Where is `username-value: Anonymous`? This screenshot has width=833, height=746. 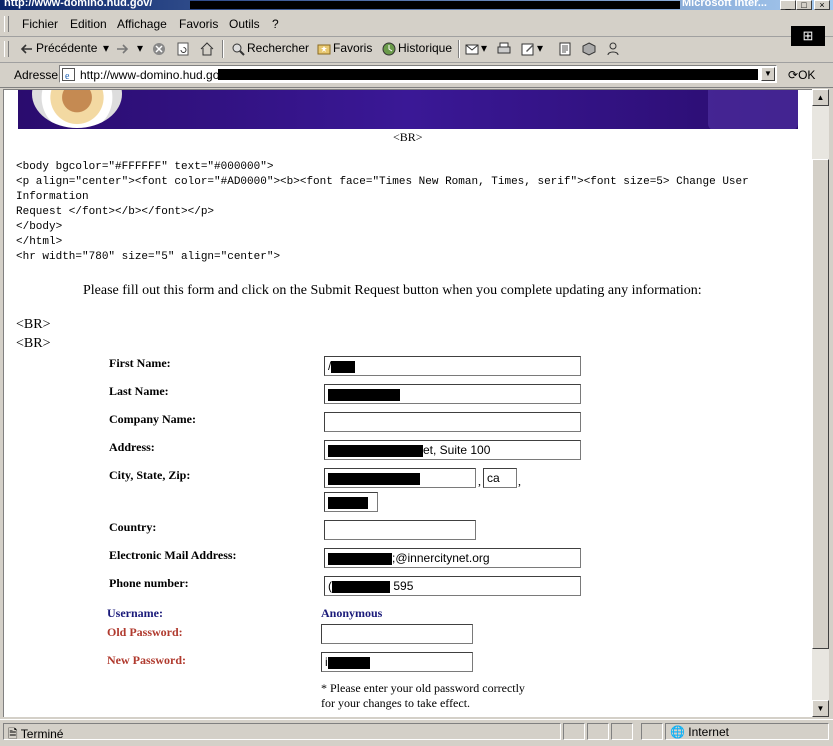
username-value: Anonymous is located at coordinates (352, 613).